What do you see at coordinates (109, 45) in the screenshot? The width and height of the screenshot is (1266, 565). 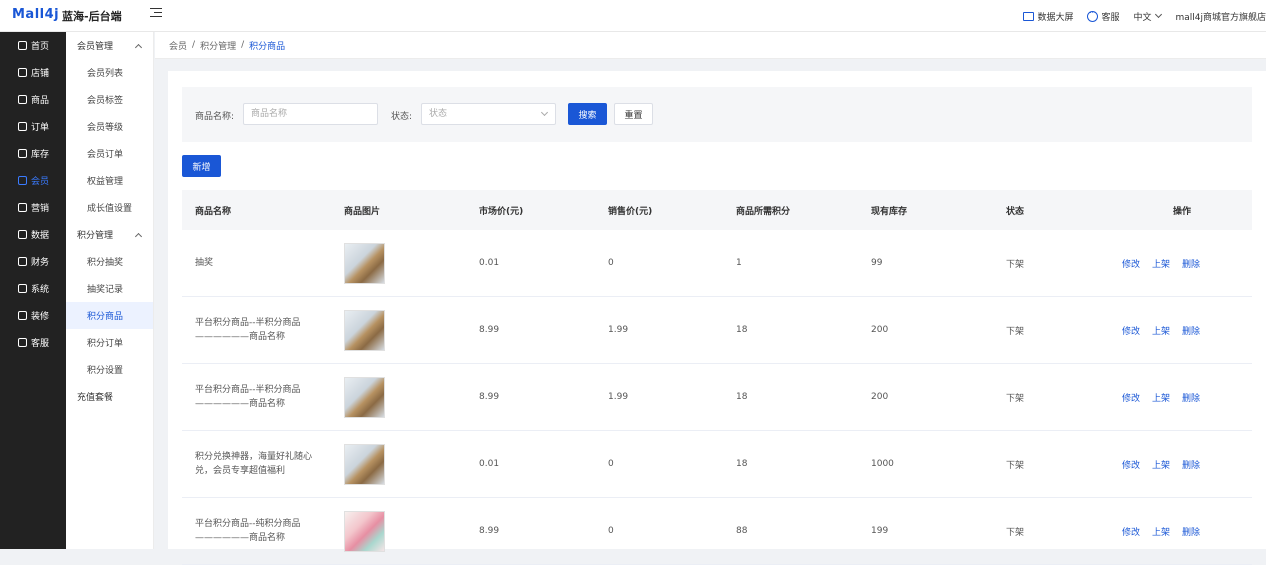 I see `group-member-management: 会员管理` at bounding box center [109, 45].